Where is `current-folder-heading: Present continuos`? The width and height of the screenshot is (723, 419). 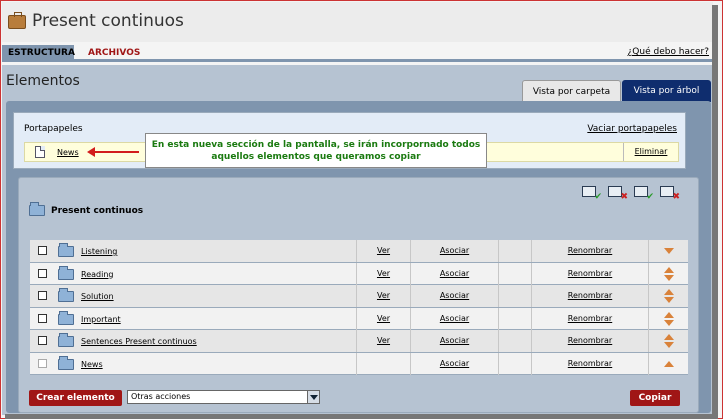 current-folder-heading: Present continuos is located at coordinates (86, 209).